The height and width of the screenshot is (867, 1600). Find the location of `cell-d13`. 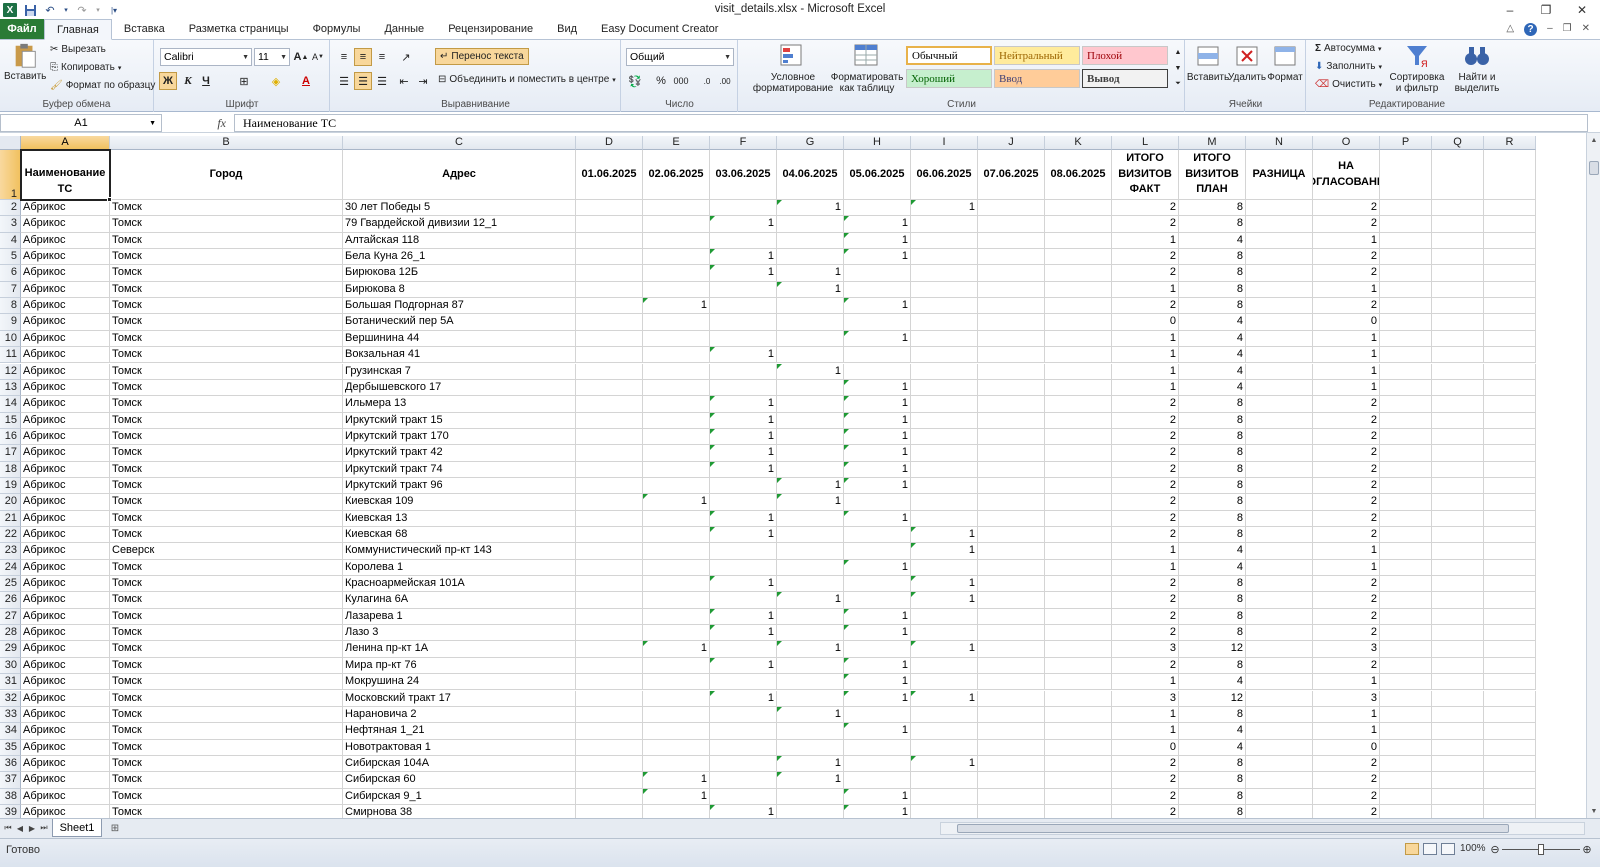

cell-d13 is located at coordinates (609, 388).